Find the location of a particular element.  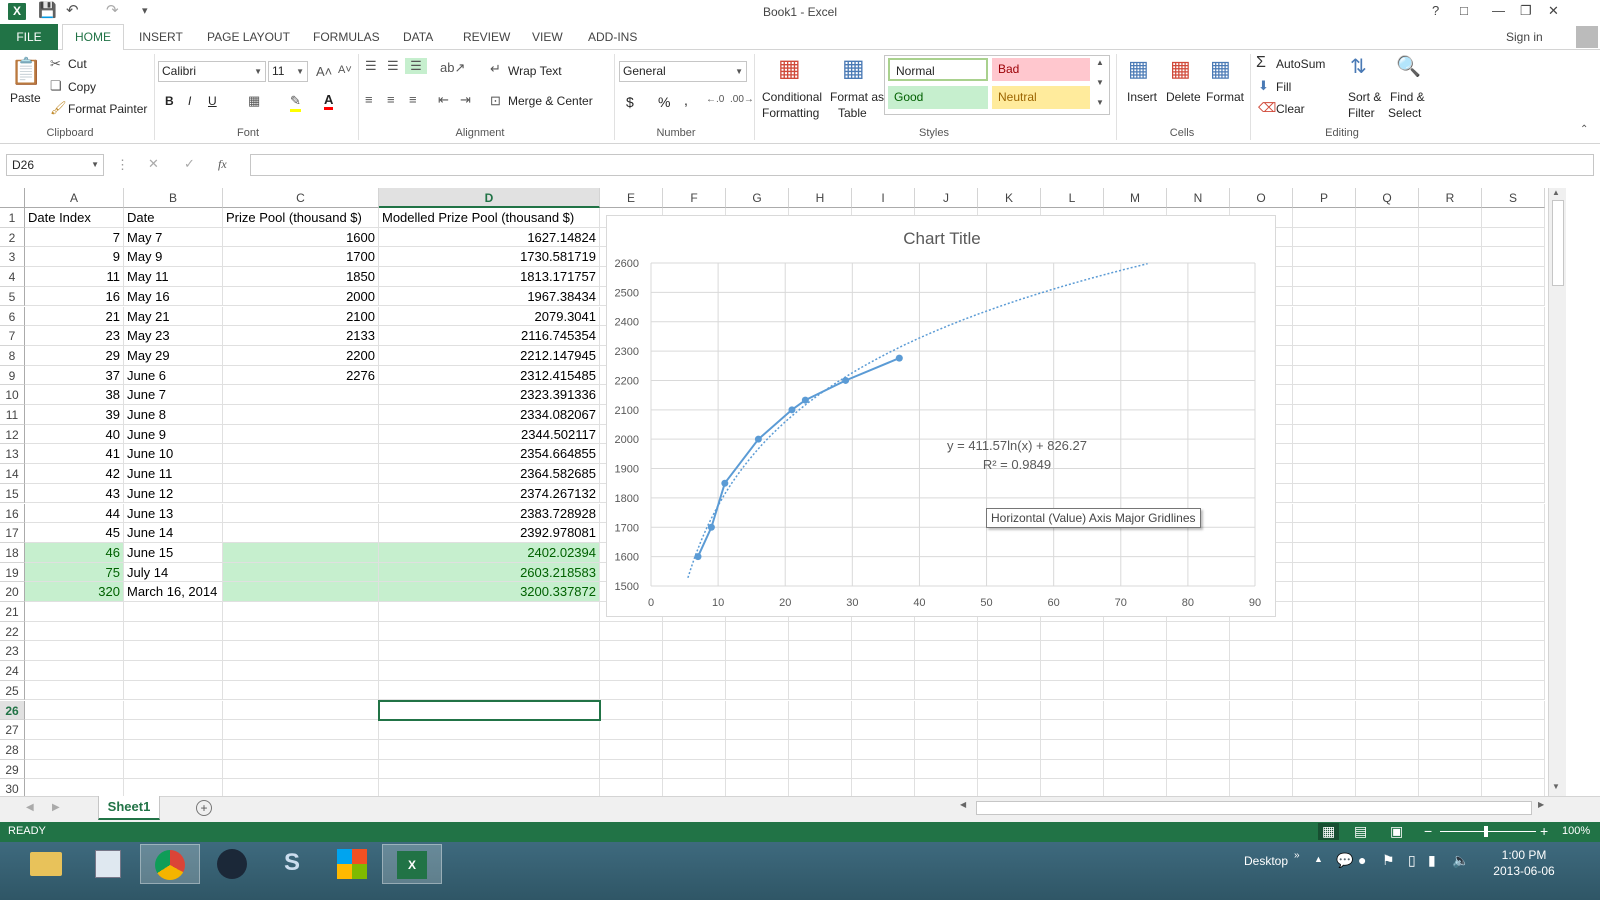

cell-d12: 2344.502117 is located at coordinates (489, 434).